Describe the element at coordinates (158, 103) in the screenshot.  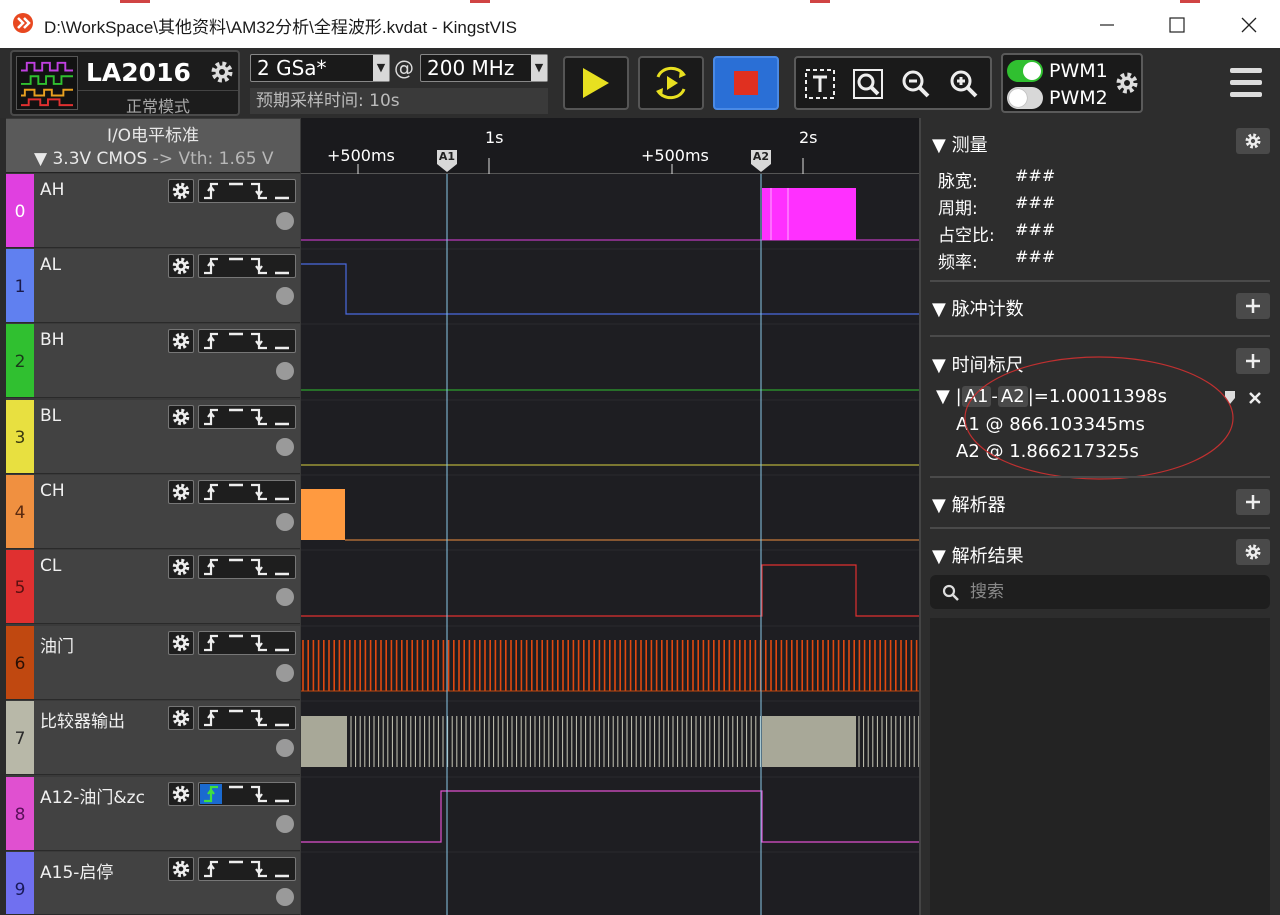
I see `device-mode: 正常模式` at that location.